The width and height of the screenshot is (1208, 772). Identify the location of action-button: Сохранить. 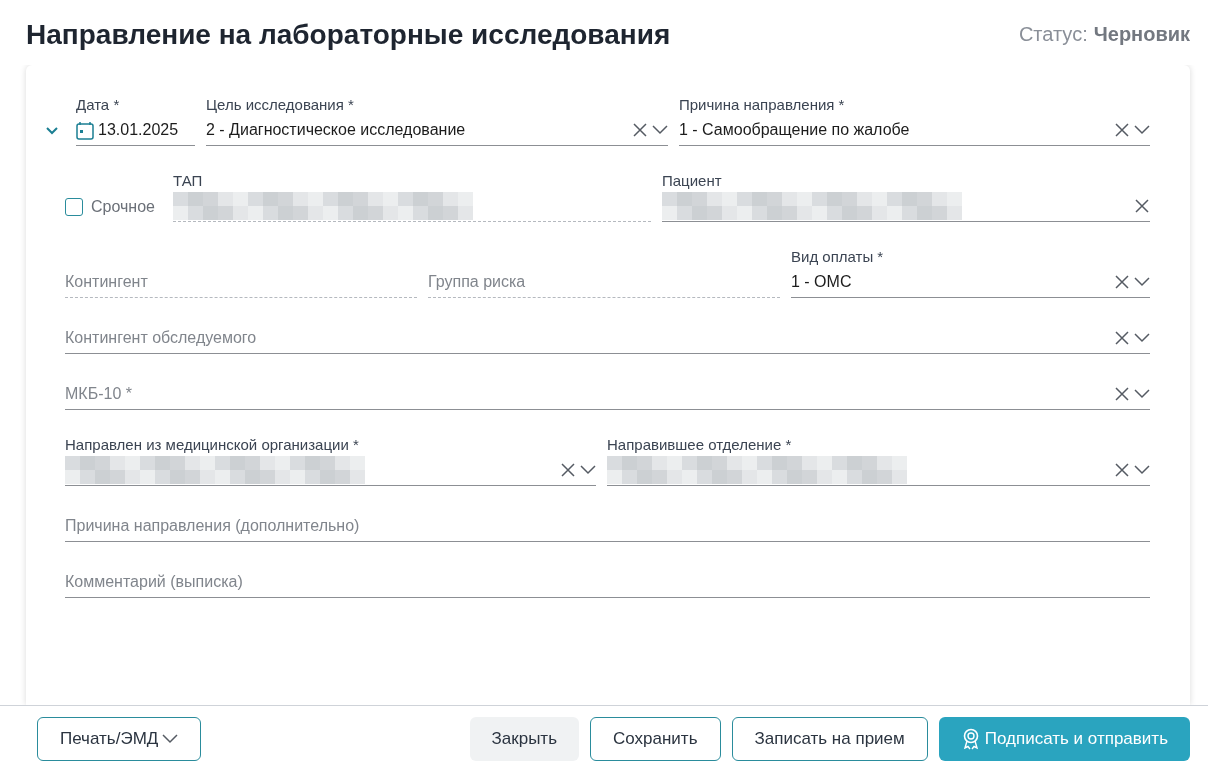
(655, 739).